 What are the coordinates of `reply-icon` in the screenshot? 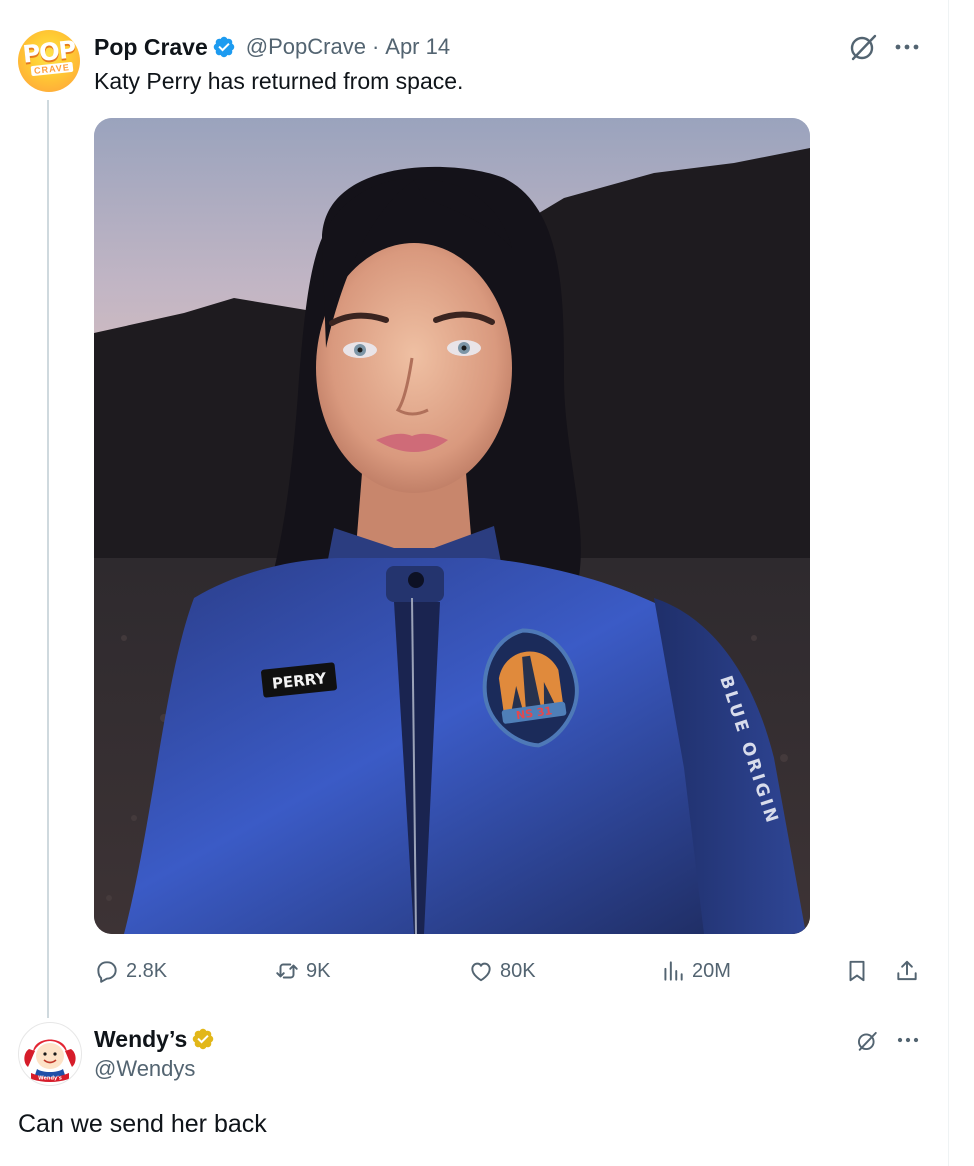 It's located at (107, 972).